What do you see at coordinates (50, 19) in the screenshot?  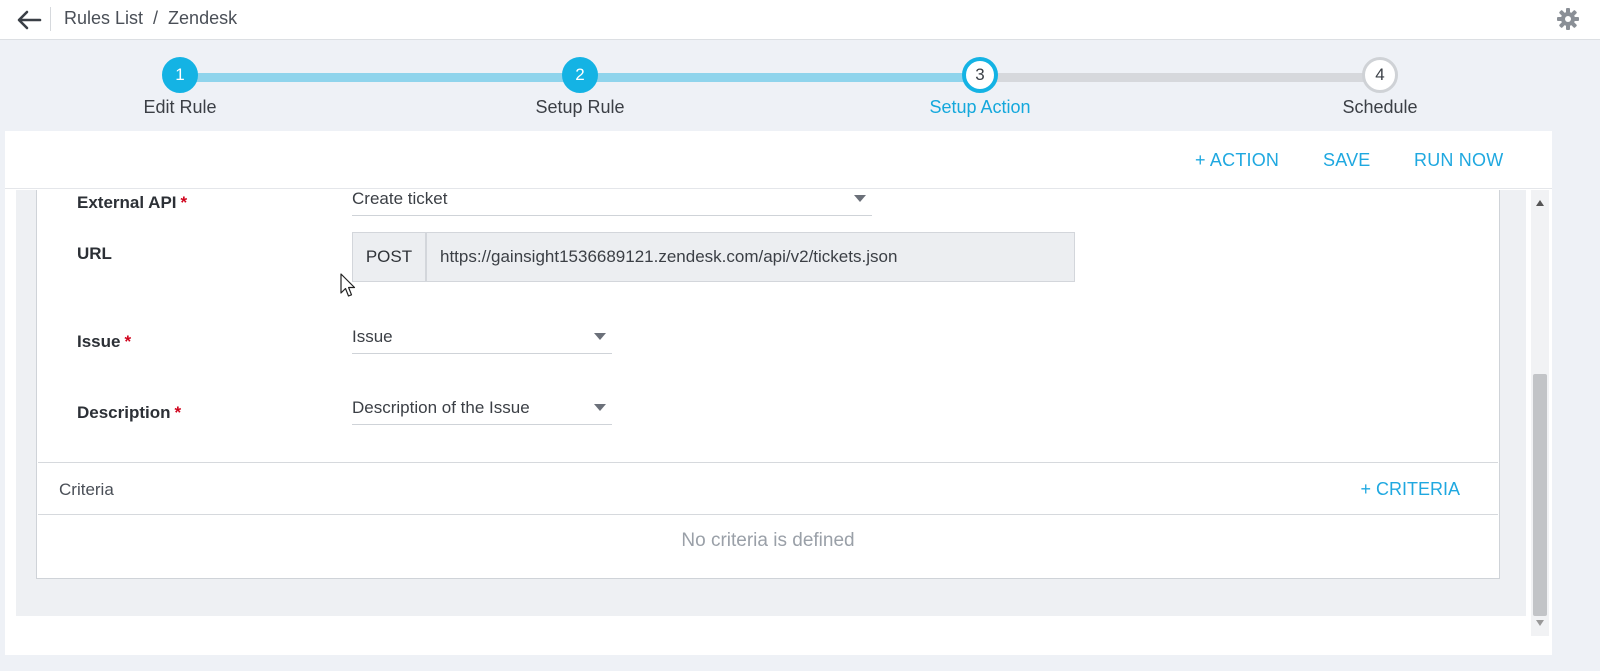 I see `header-divider` at bounding box center [50, 19].